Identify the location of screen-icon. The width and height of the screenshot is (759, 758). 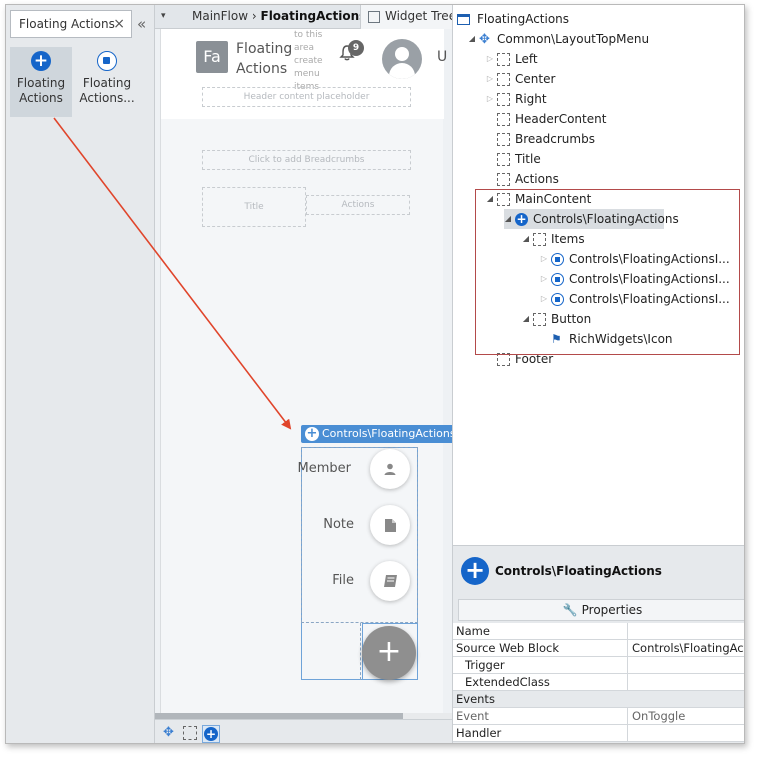
(463, 19).